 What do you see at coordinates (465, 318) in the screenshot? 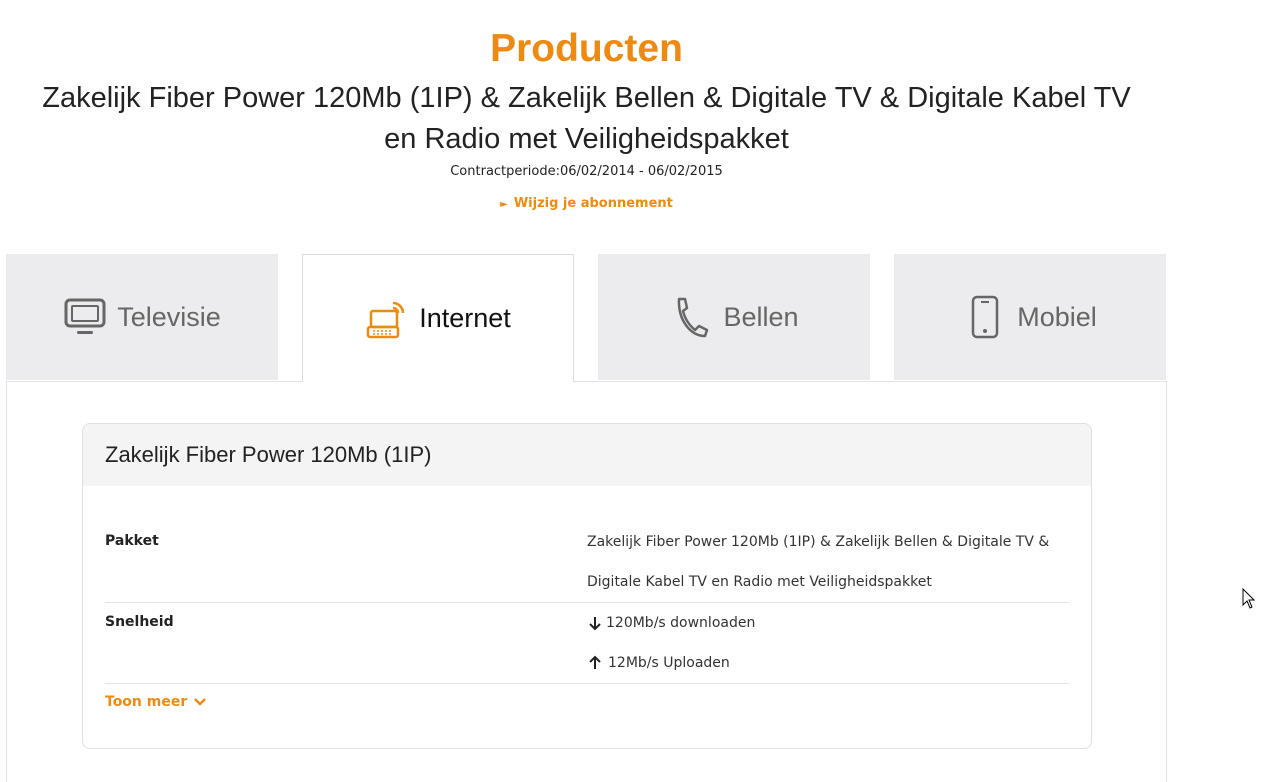
I see `tab-internet-label: Internet` at bounding box center [465, 318].